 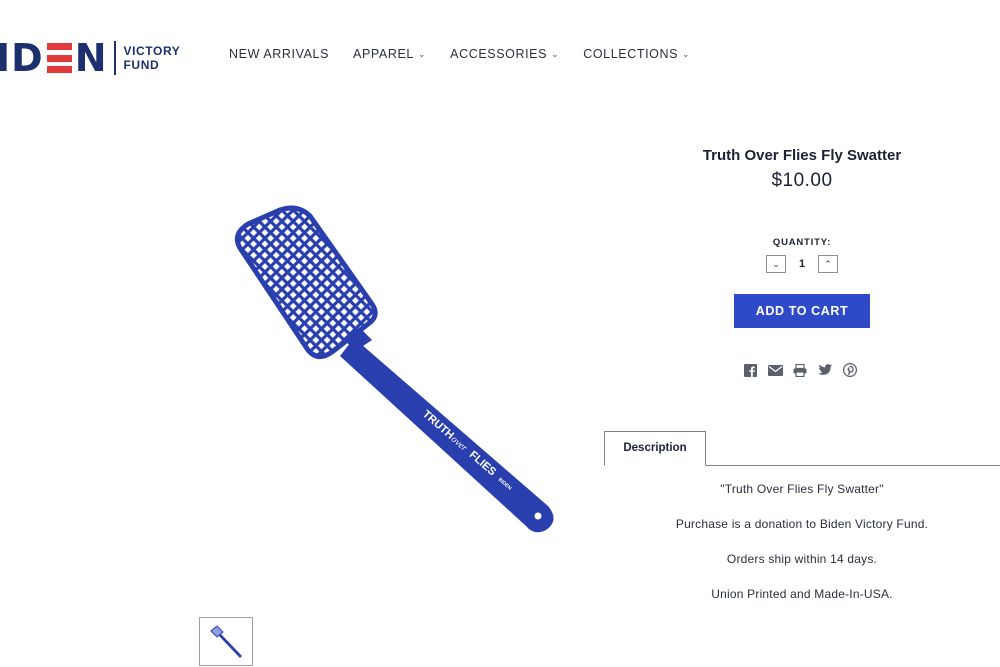 I want to click on nav-label: APPAREL, so click(x=383, y=54).